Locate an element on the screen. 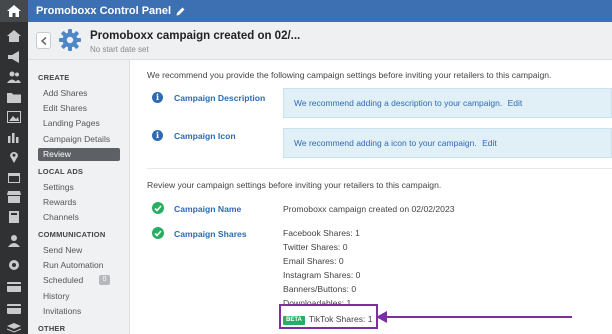 This screenshot has height=334, width=612. scheduled-count-badge: 0 is located at coordinates (104, 280).